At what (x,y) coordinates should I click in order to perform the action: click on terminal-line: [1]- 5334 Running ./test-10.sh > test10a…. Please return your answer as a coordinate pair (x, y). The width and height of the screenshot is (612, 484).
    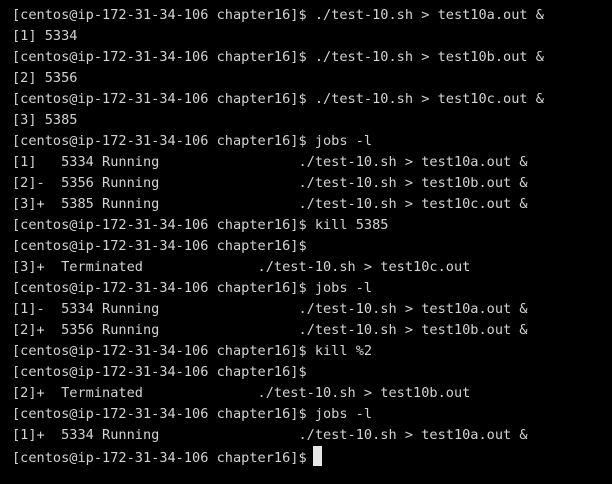
    Looking at the image, I should click on (270, 309).